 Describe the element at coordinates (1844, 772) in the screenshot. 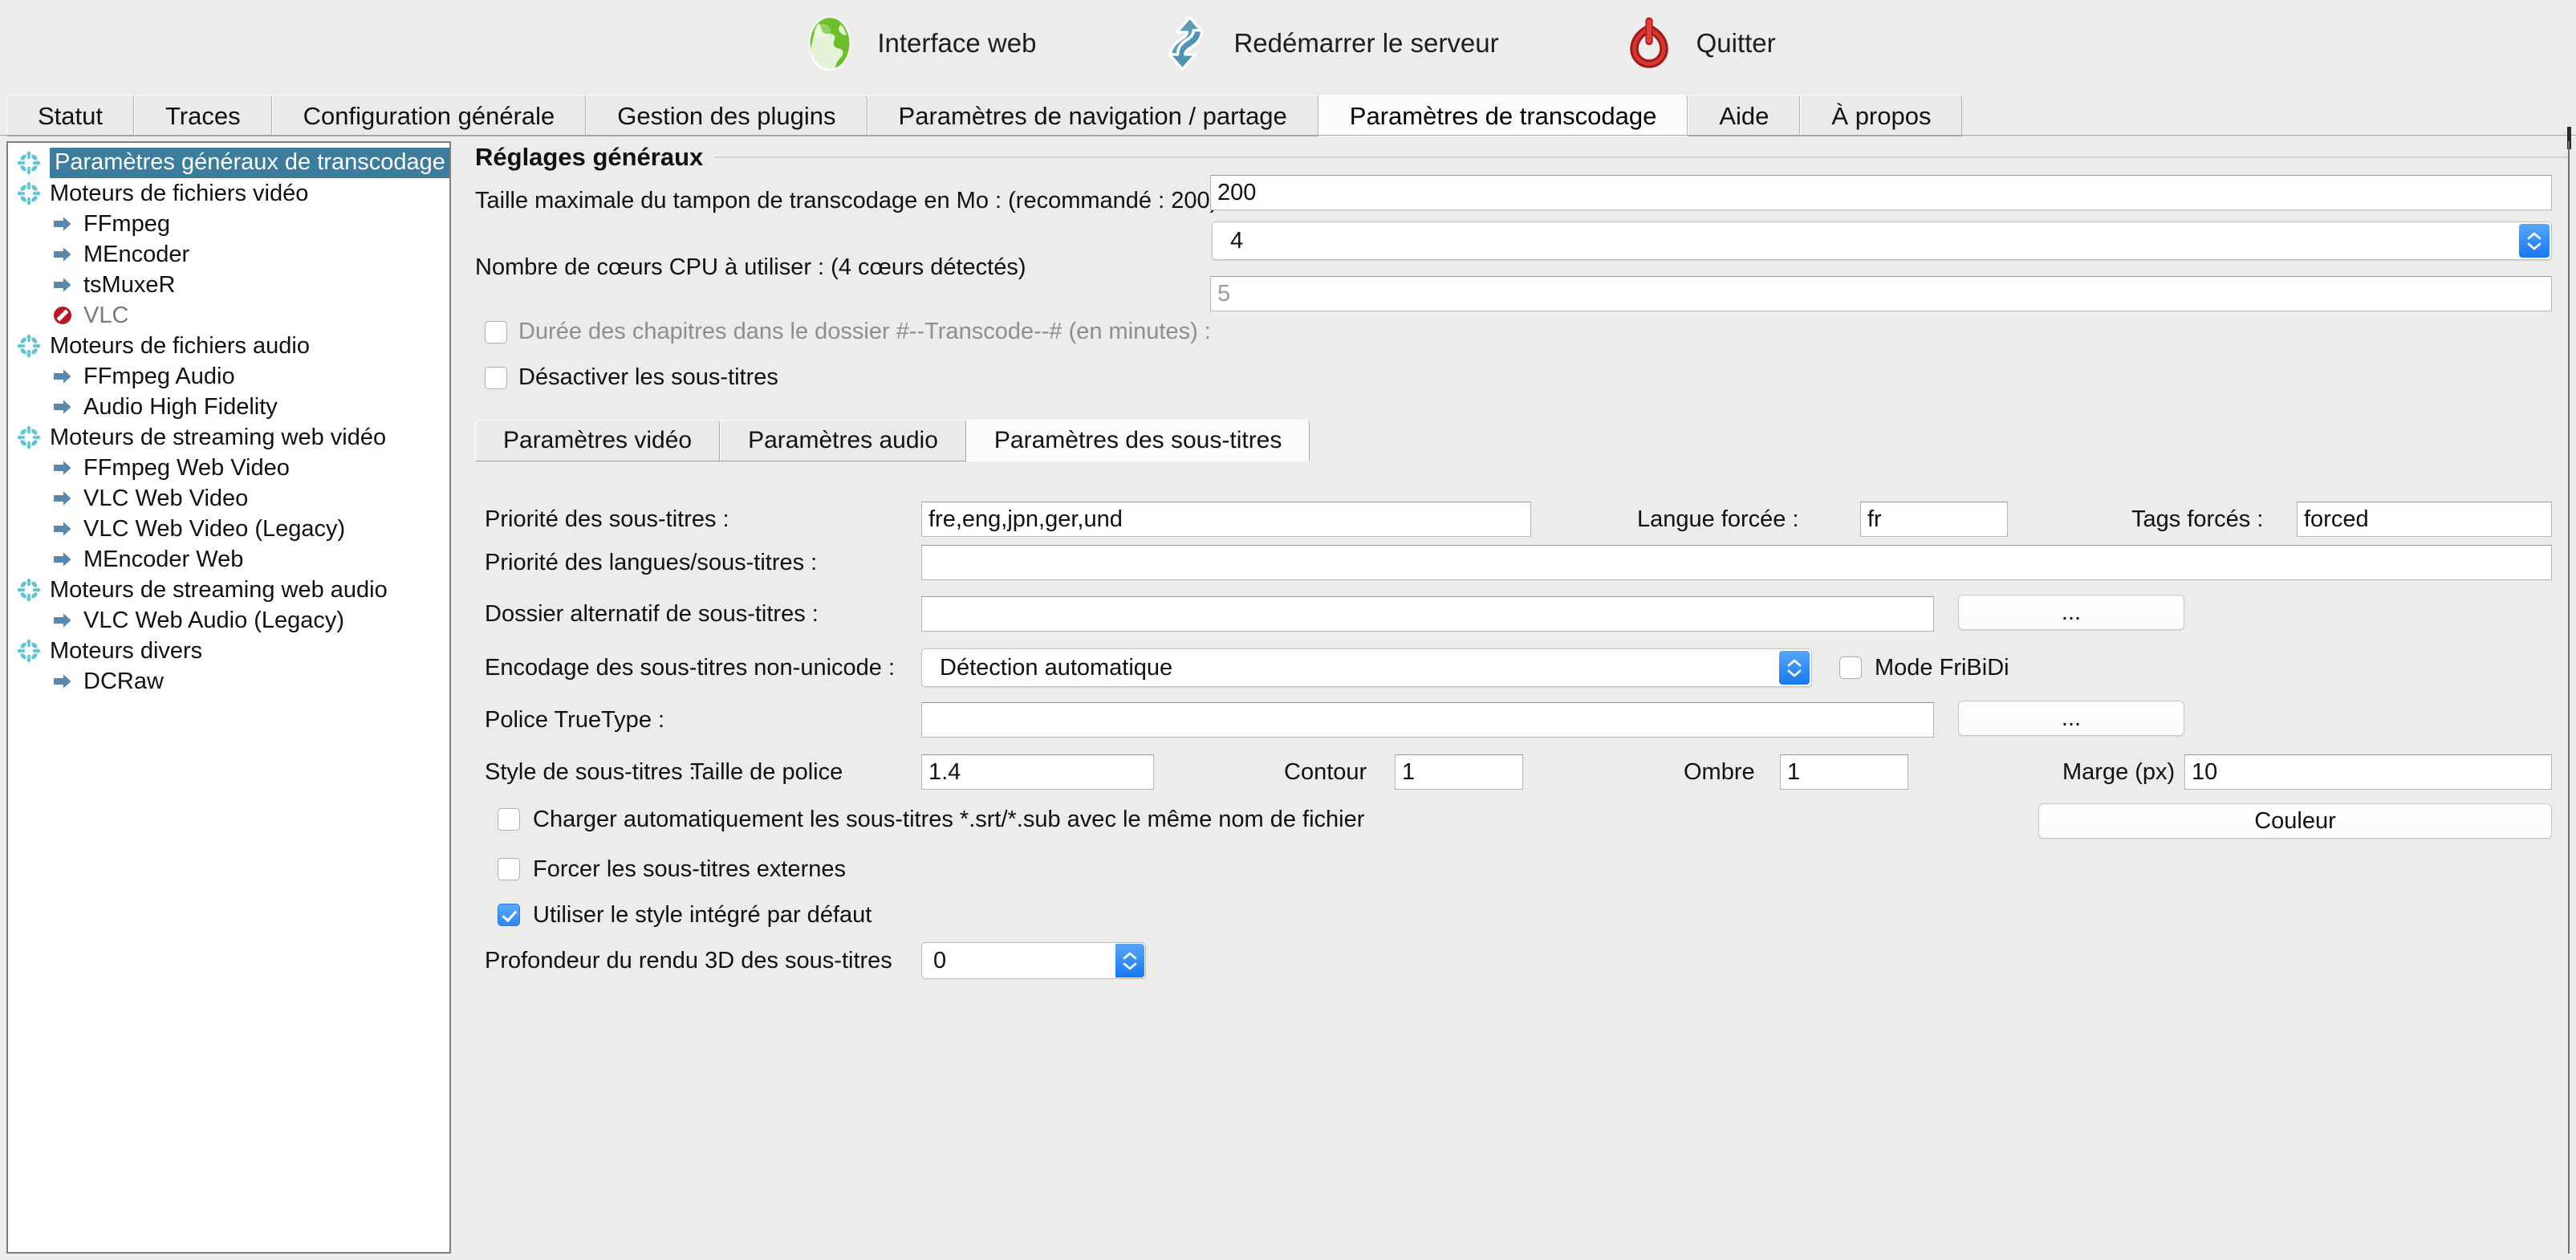

I see `shadow-input: 1` at that location.